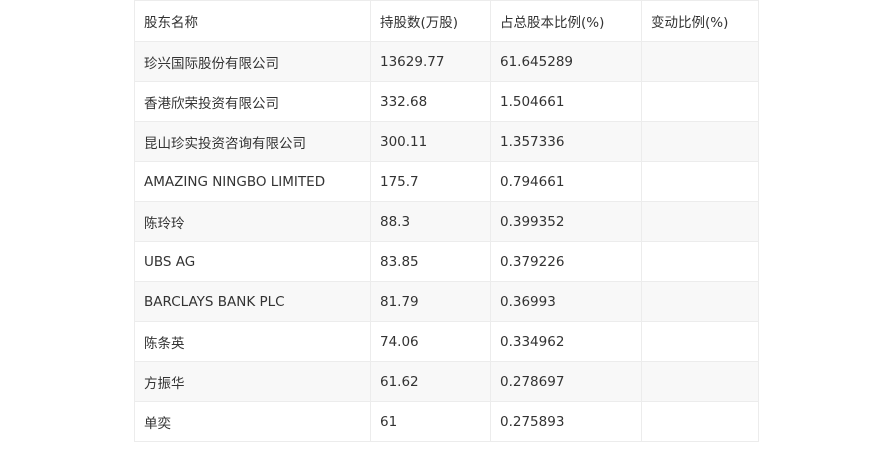 Image resolution: width=893 pixels, height=451 pixels. Describe the element at coordinates (430, 21) in the screenshot. I see `header-shares-held: 持股数(万股)` at that location.